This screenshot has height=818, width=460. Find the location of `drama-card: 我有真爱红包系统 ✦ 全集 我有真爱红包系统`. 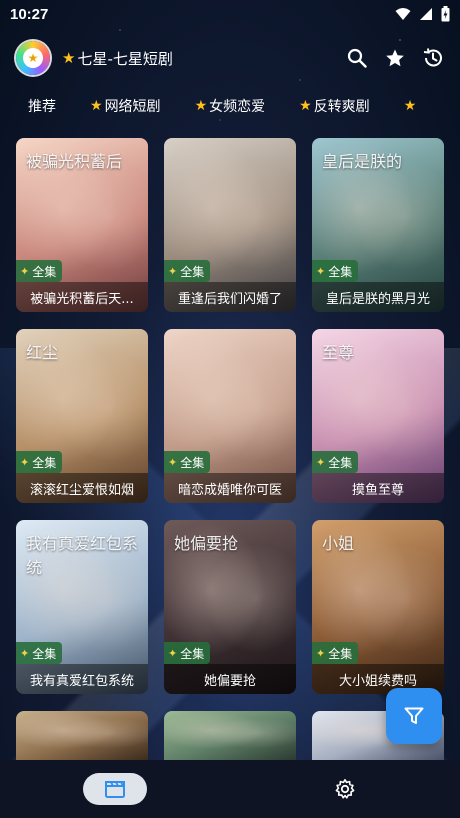

drama-card: 我有真爱红包系统 ✦ 全集 我有真爱红包系统 is located at coordinates (82, 607).